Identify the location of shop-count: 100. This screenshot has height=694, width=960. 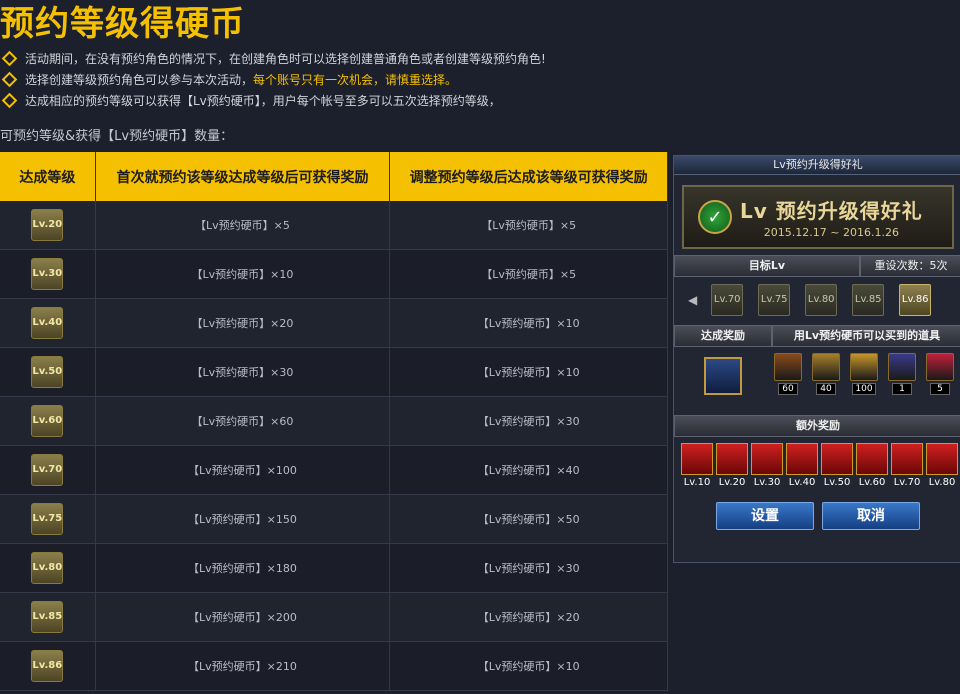
(864, 389).